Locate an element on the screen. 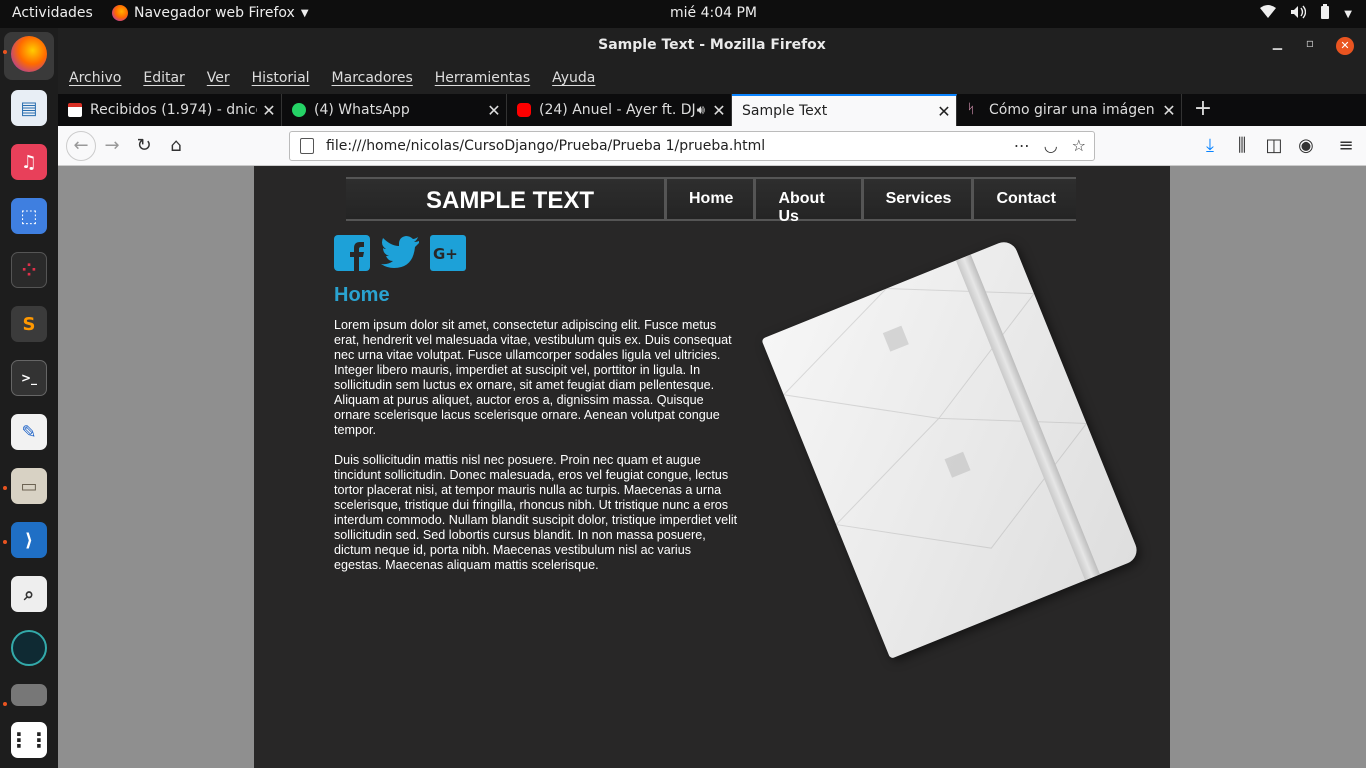  nav-contact: Contact is located at coordinates (1023, 199).